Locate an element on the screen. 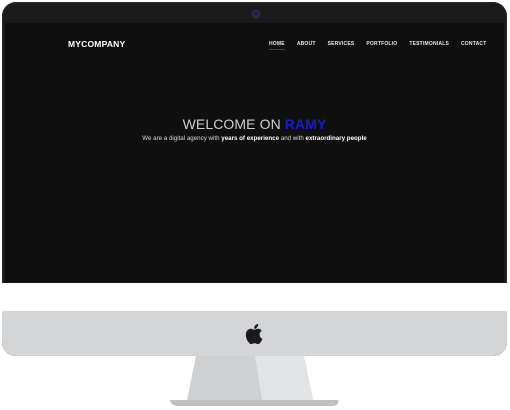 Image resolution: width=510 pixels, height=410 pixels. nav-services: SERVICES is located at coordinates (341, 44).